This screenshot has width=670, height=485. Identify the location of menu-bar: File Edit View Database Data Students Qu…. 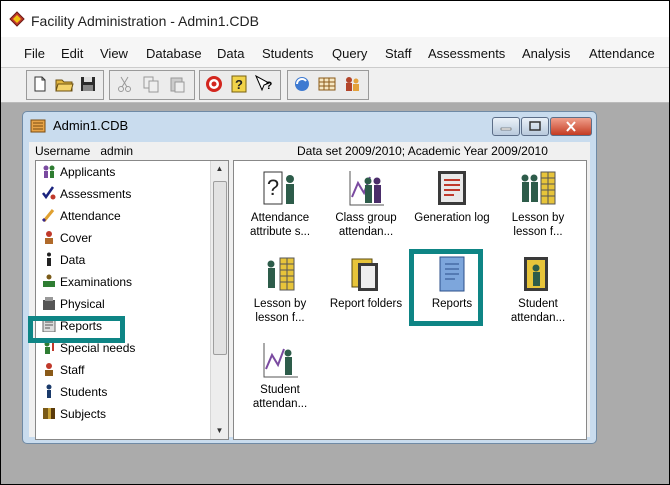
(335, 52).